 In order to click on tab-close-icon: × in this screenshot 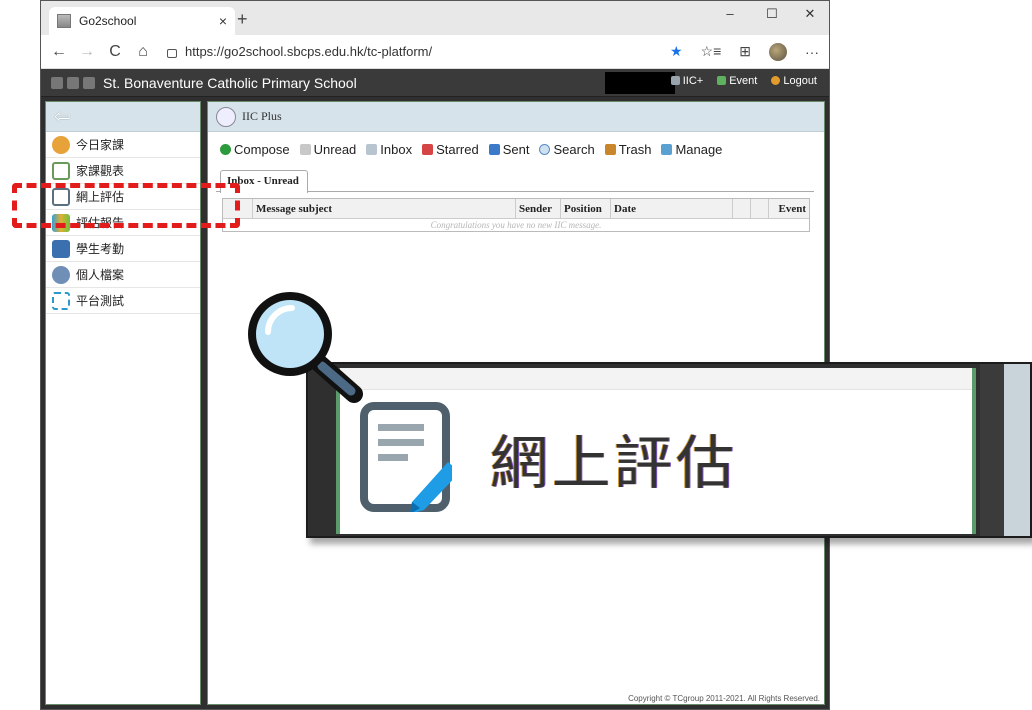, I will do `click(223, 21)`.